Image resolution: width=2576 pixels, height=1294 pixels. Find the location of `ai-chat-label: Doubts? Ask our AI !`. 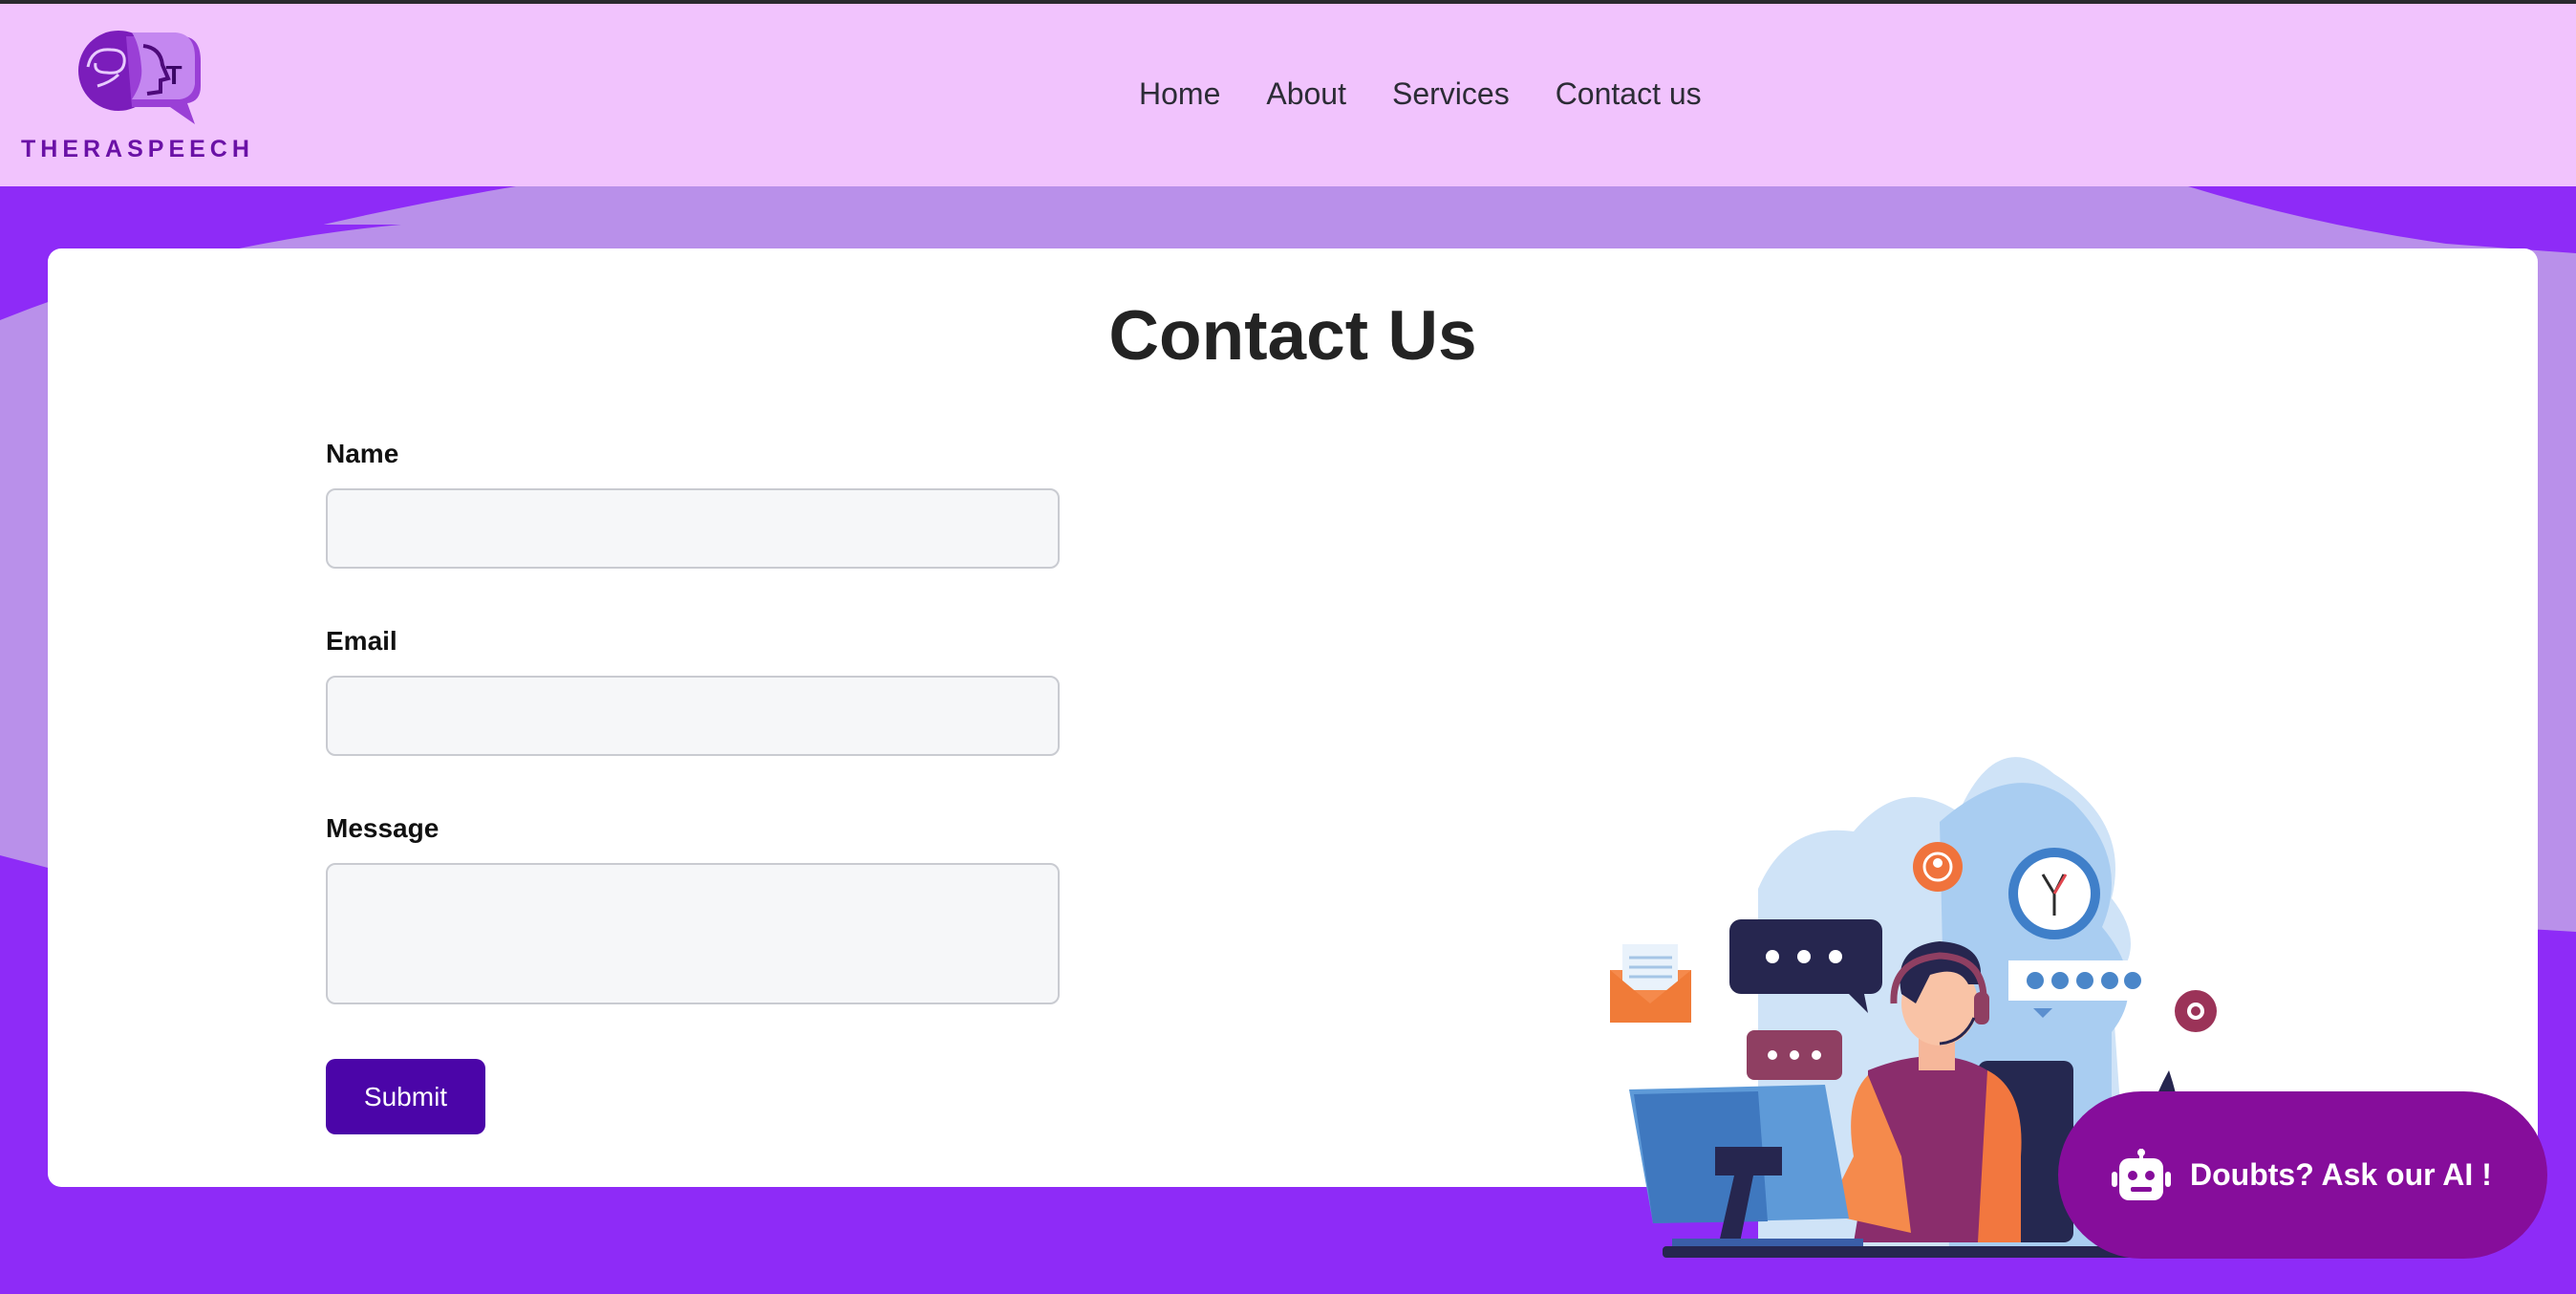

ai-chat-label: Doubts? Ask our AI ! is located at coordinates (2341, 1174).